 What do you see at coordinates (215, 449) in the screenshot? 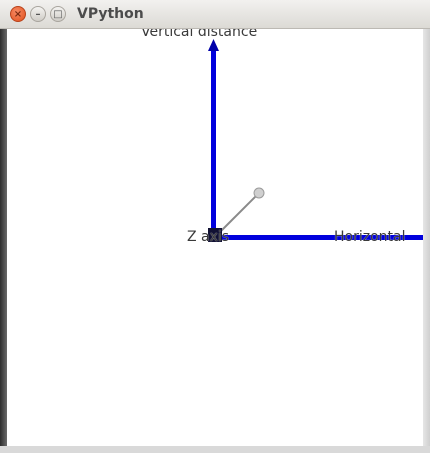
I see `window-bottom-edge` at bounding box center [215, 449].